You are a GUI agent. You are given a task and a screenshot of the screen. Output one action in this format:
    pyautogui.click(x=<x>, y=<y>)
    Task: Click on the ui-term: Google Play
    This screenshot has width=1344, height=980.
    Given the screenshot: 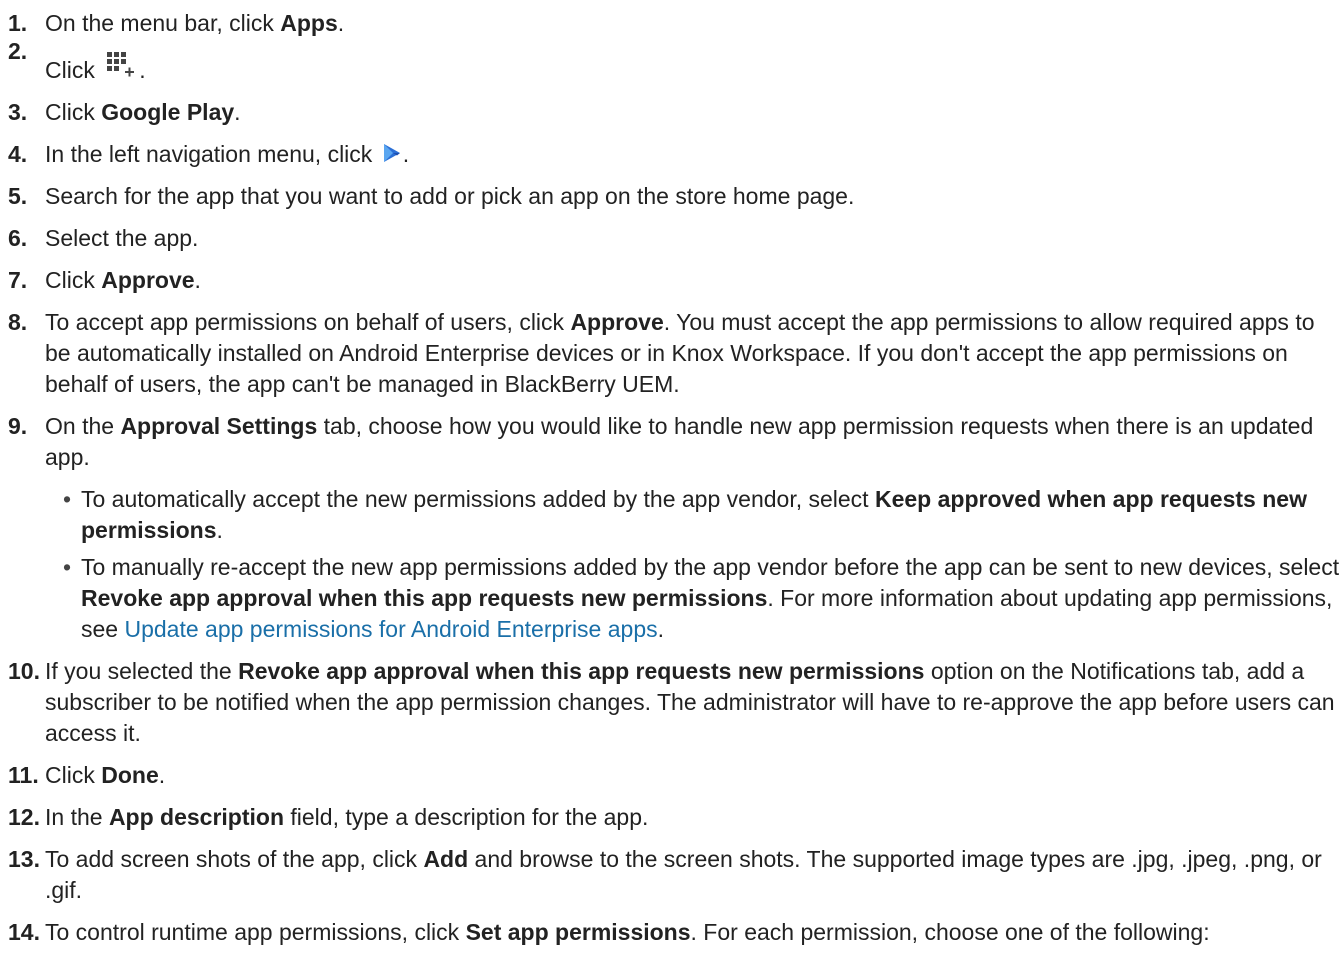 What is the action you would take?
    pyautogui.click(x=168, y=112)
    